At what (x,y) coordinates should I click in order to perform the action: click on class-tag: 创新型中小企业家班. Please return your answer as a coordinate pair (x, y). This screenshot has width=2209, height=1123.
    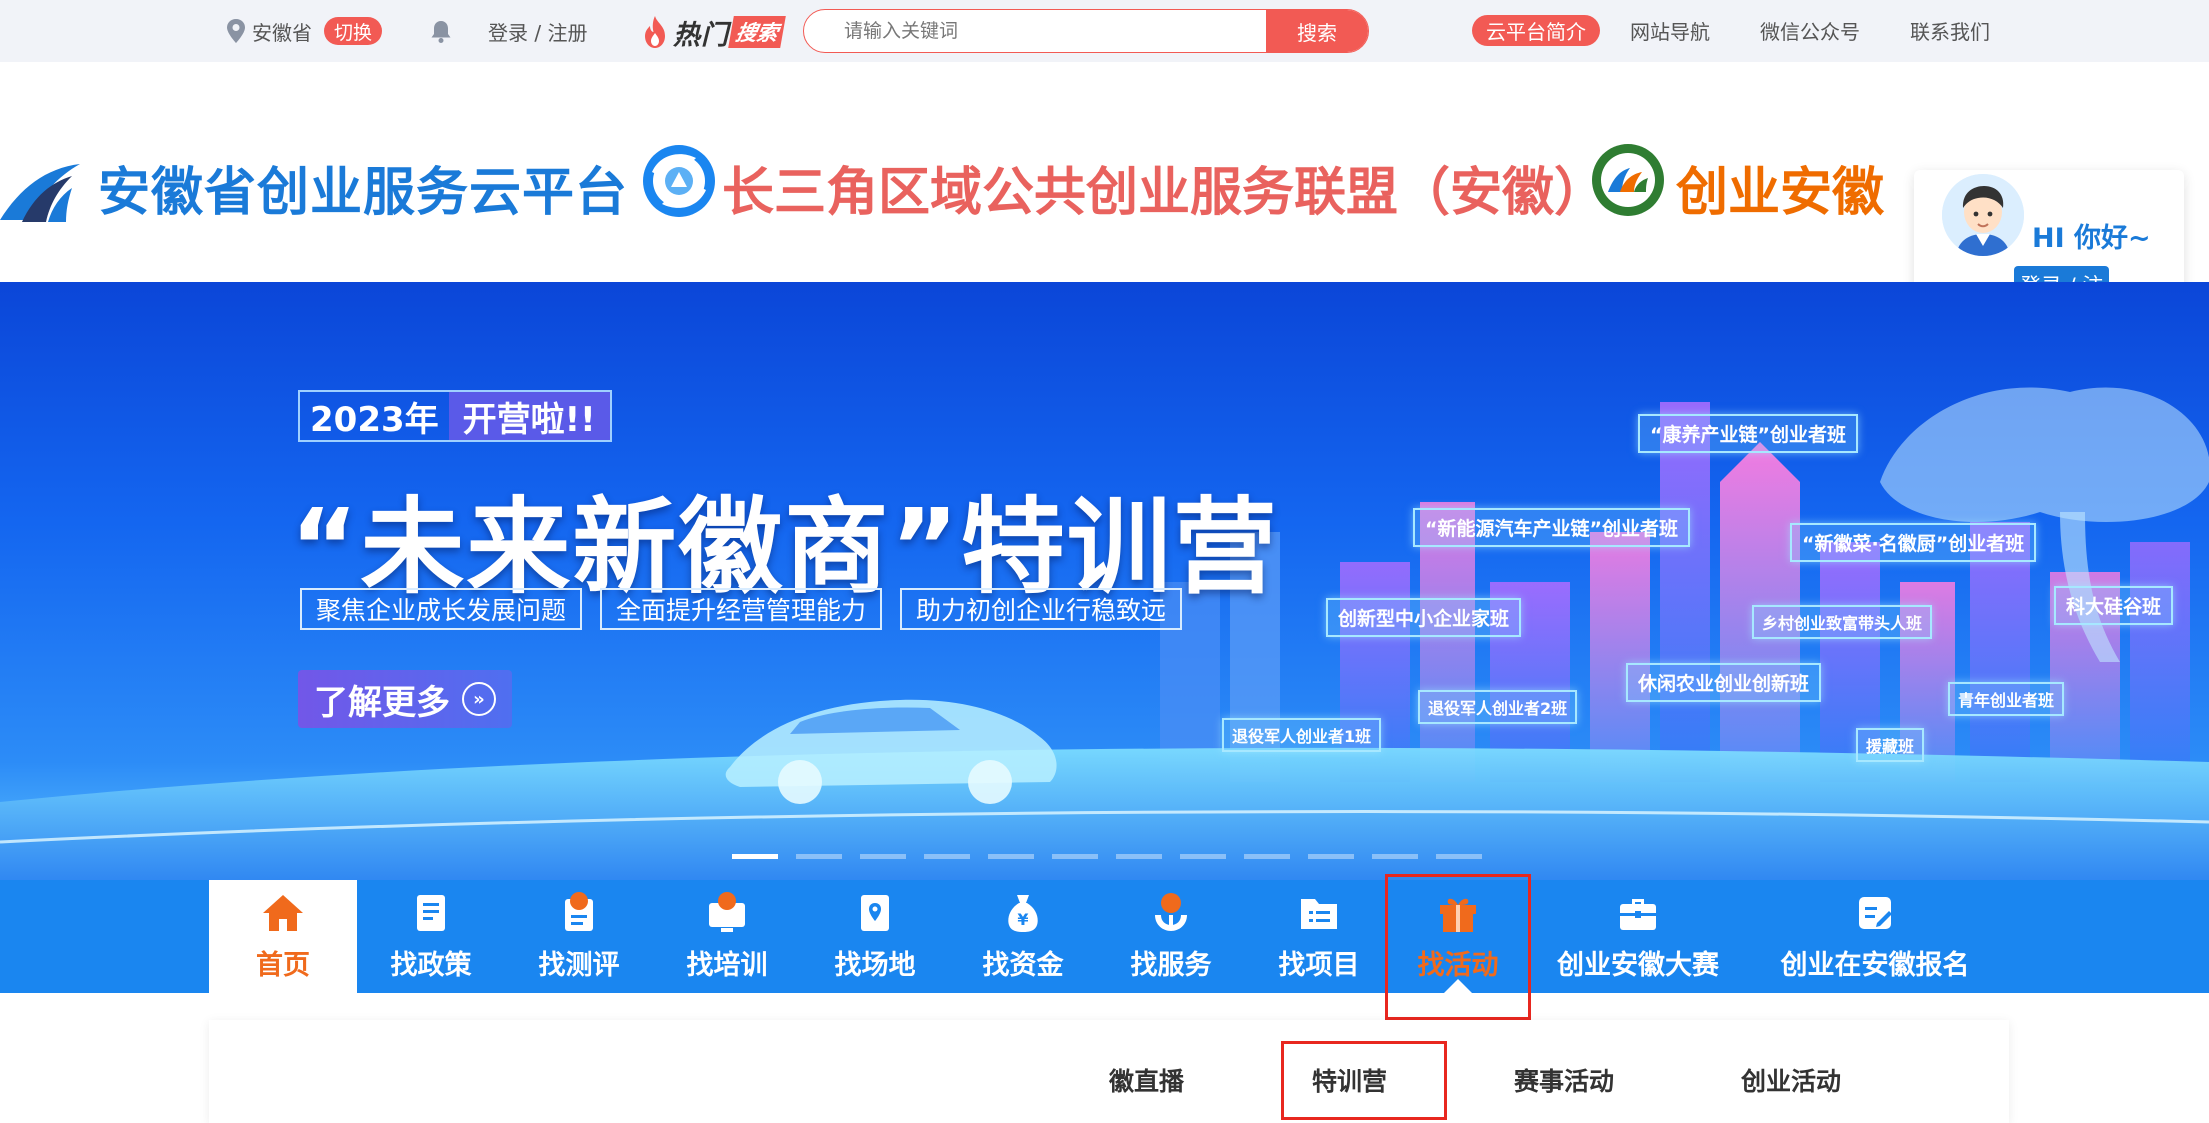
    Looking at the image, I should click on (1424, 617).